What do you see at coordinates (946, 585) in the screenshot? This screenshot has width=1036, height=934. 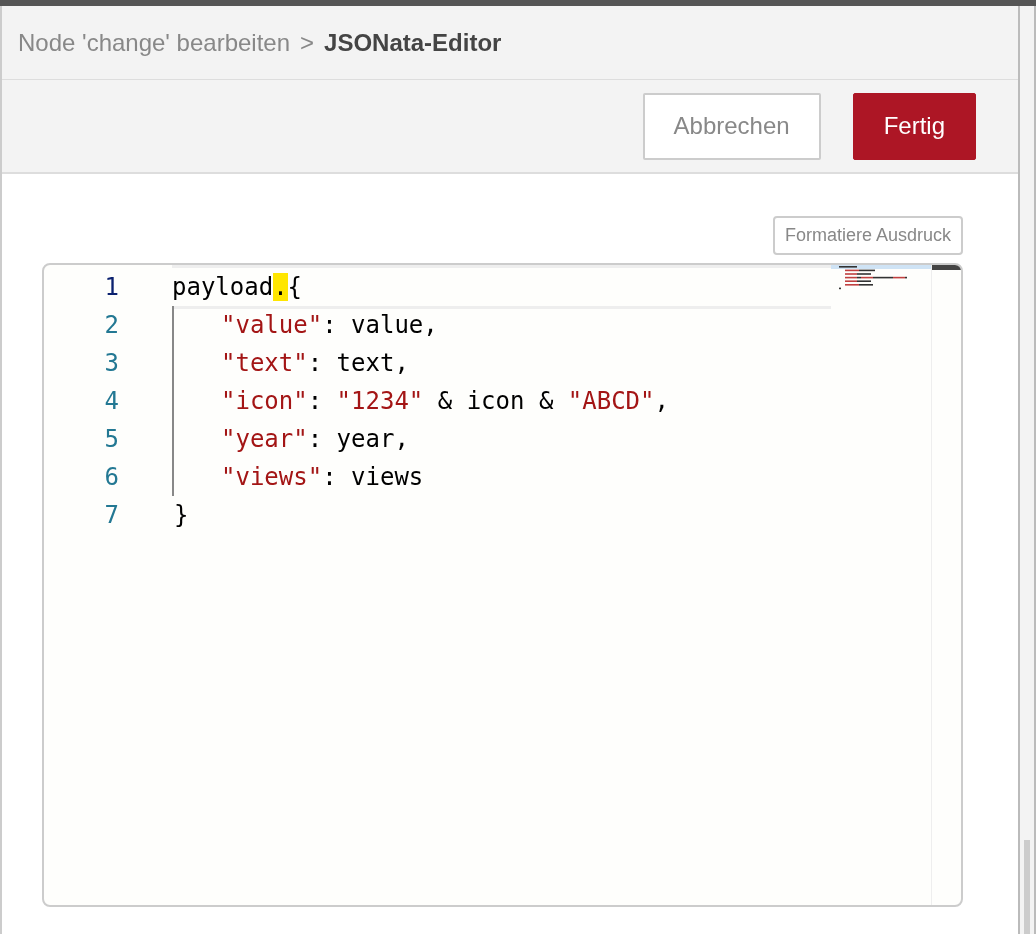 I see `scrollbar` at bounding box center [946, 585].